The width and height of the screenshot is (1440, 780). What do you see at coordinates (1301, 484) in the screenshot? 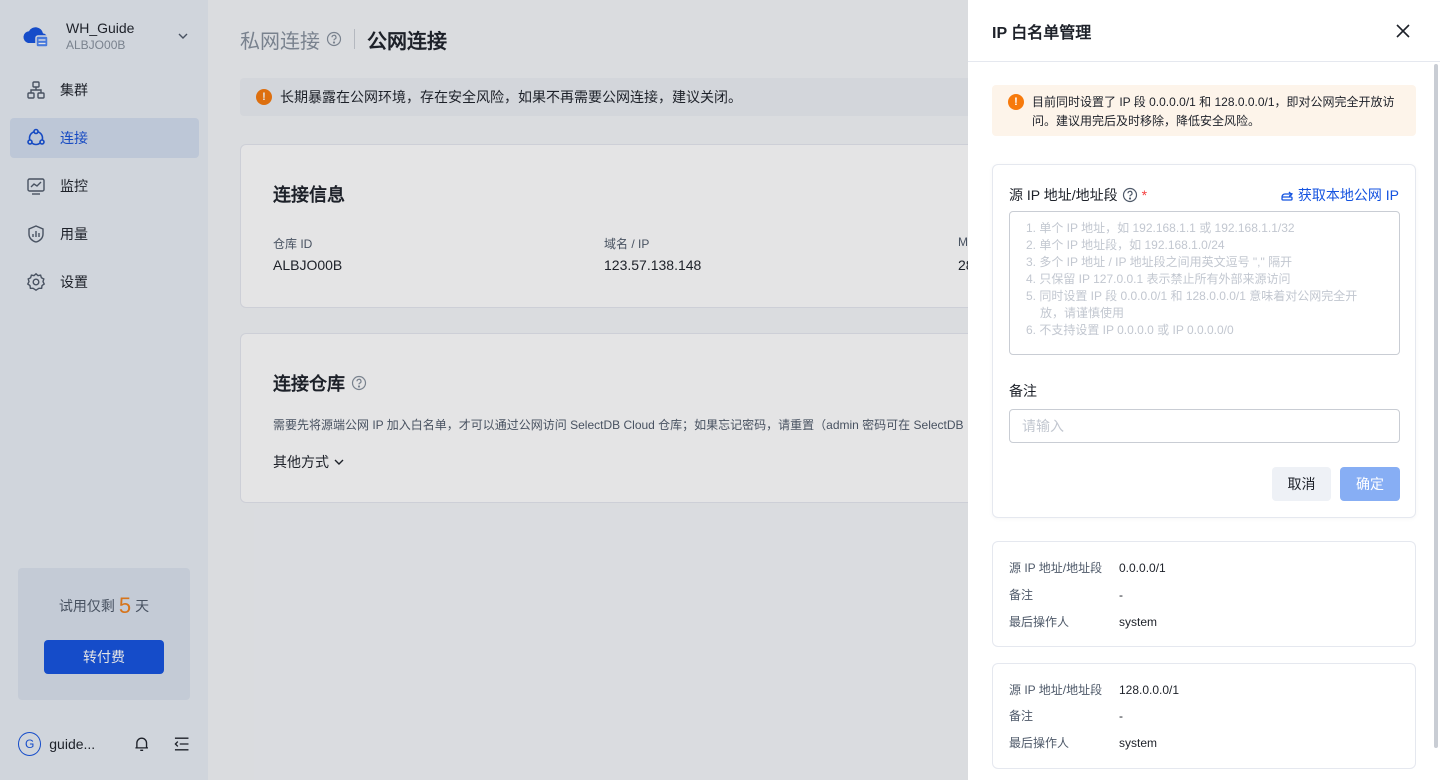
I see `cancel-button: 取消` at bounding box center [1301, 484].